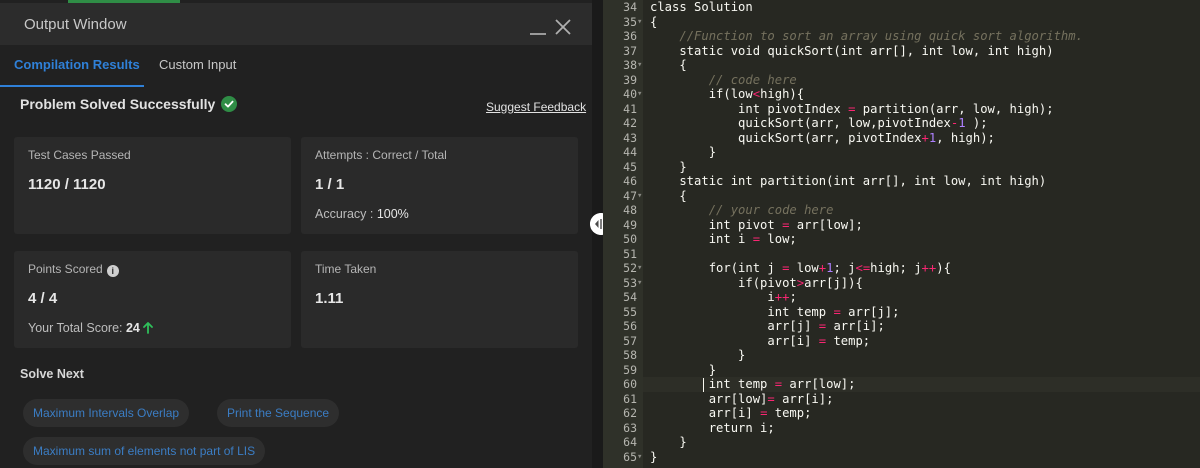 This screenshot has width=1200, height=468. What do you see at coordinates (52, 374) in the screenshot?
I see `solve-next-heading: Solve Next` at bounding box center [52, 374].